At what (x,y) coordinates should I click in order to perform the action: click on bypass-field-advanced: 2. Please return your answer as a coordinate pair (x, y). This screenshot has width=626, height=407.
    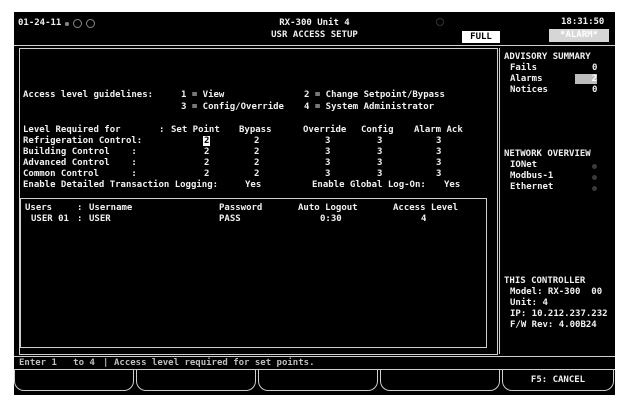
    Looking at the image, I should click on (256, 163).